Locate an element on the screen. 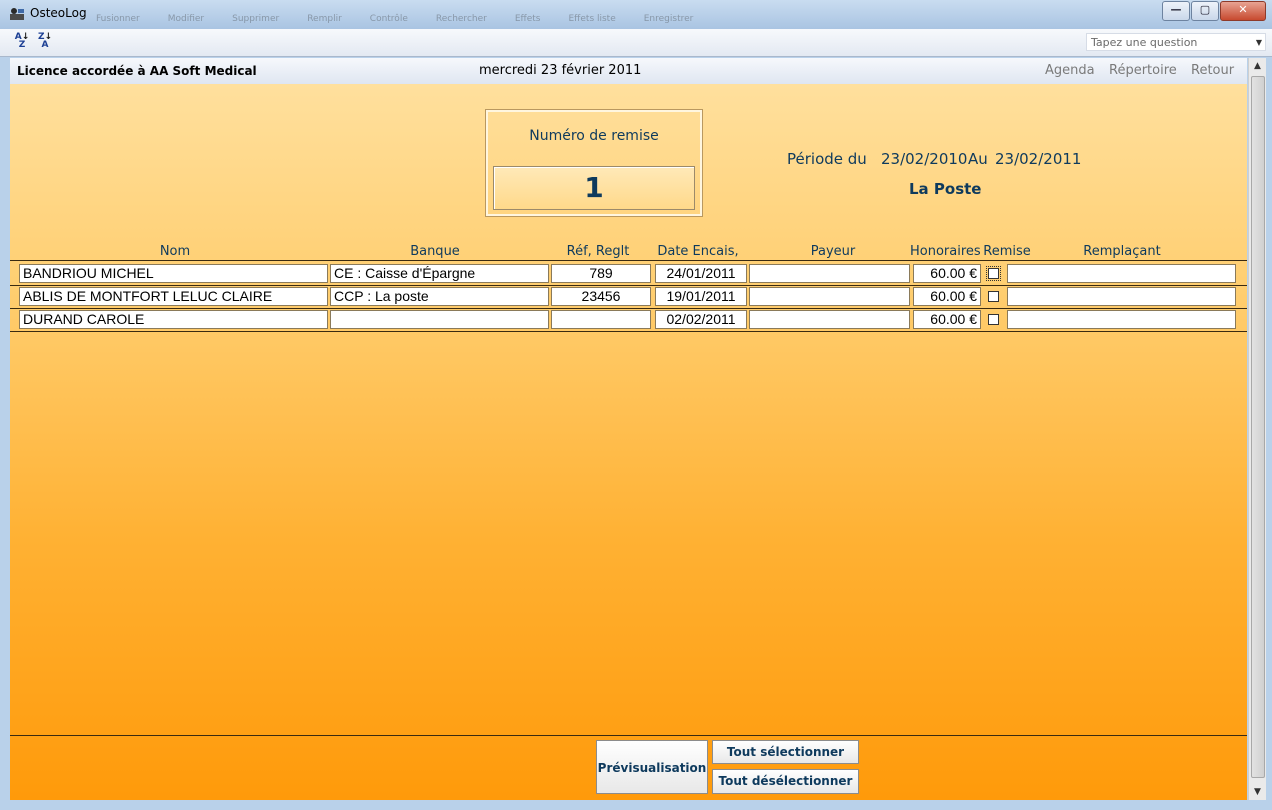 The height and width of the screenshot is (810, 1272). periode-label: Période du is located at coordinates (827, 159).